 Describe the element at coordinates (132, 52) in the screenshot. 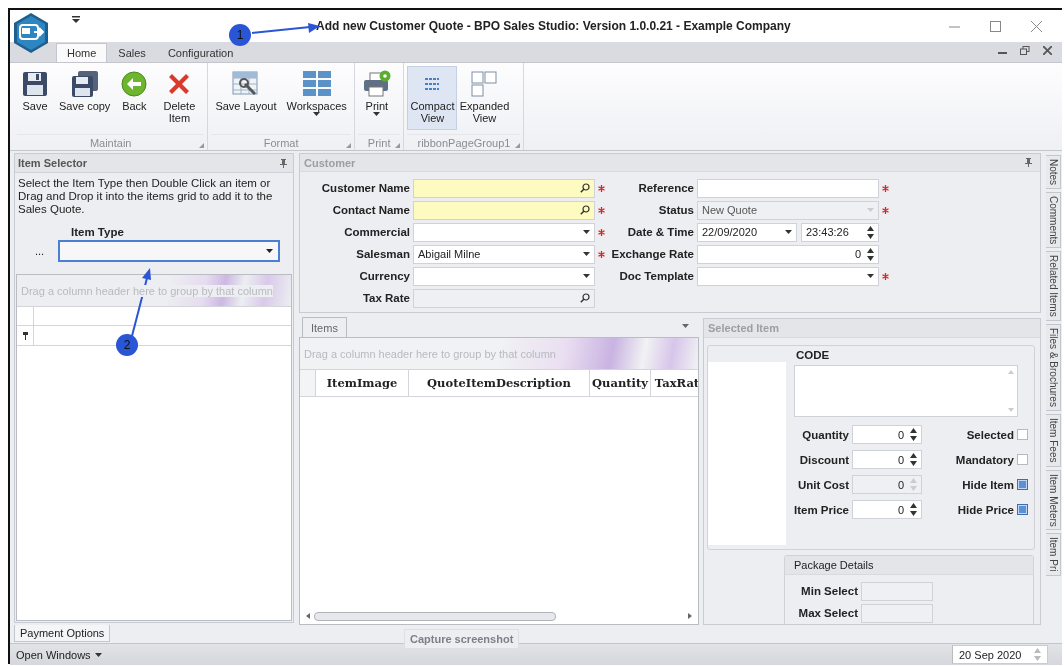

I see `ribbon-tab: Sales` at that location.